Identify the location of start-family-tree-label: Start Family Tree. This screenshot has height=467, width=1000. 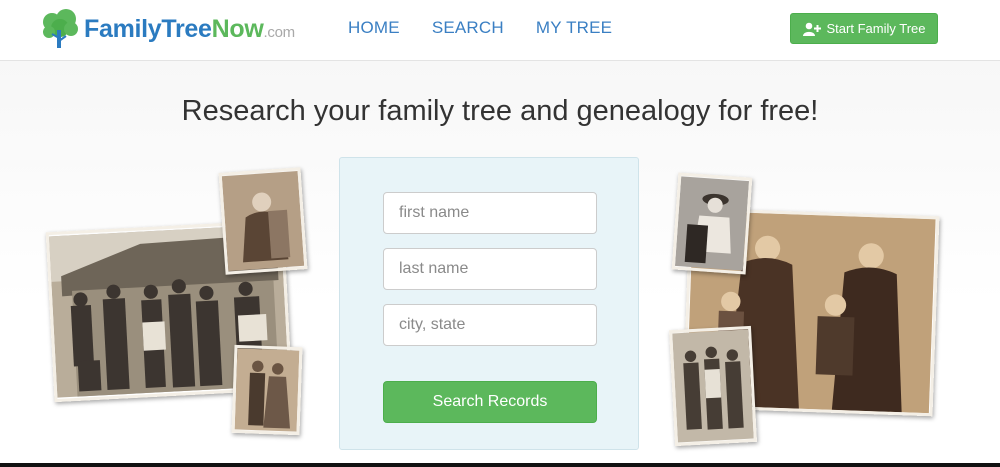
(876, 28).